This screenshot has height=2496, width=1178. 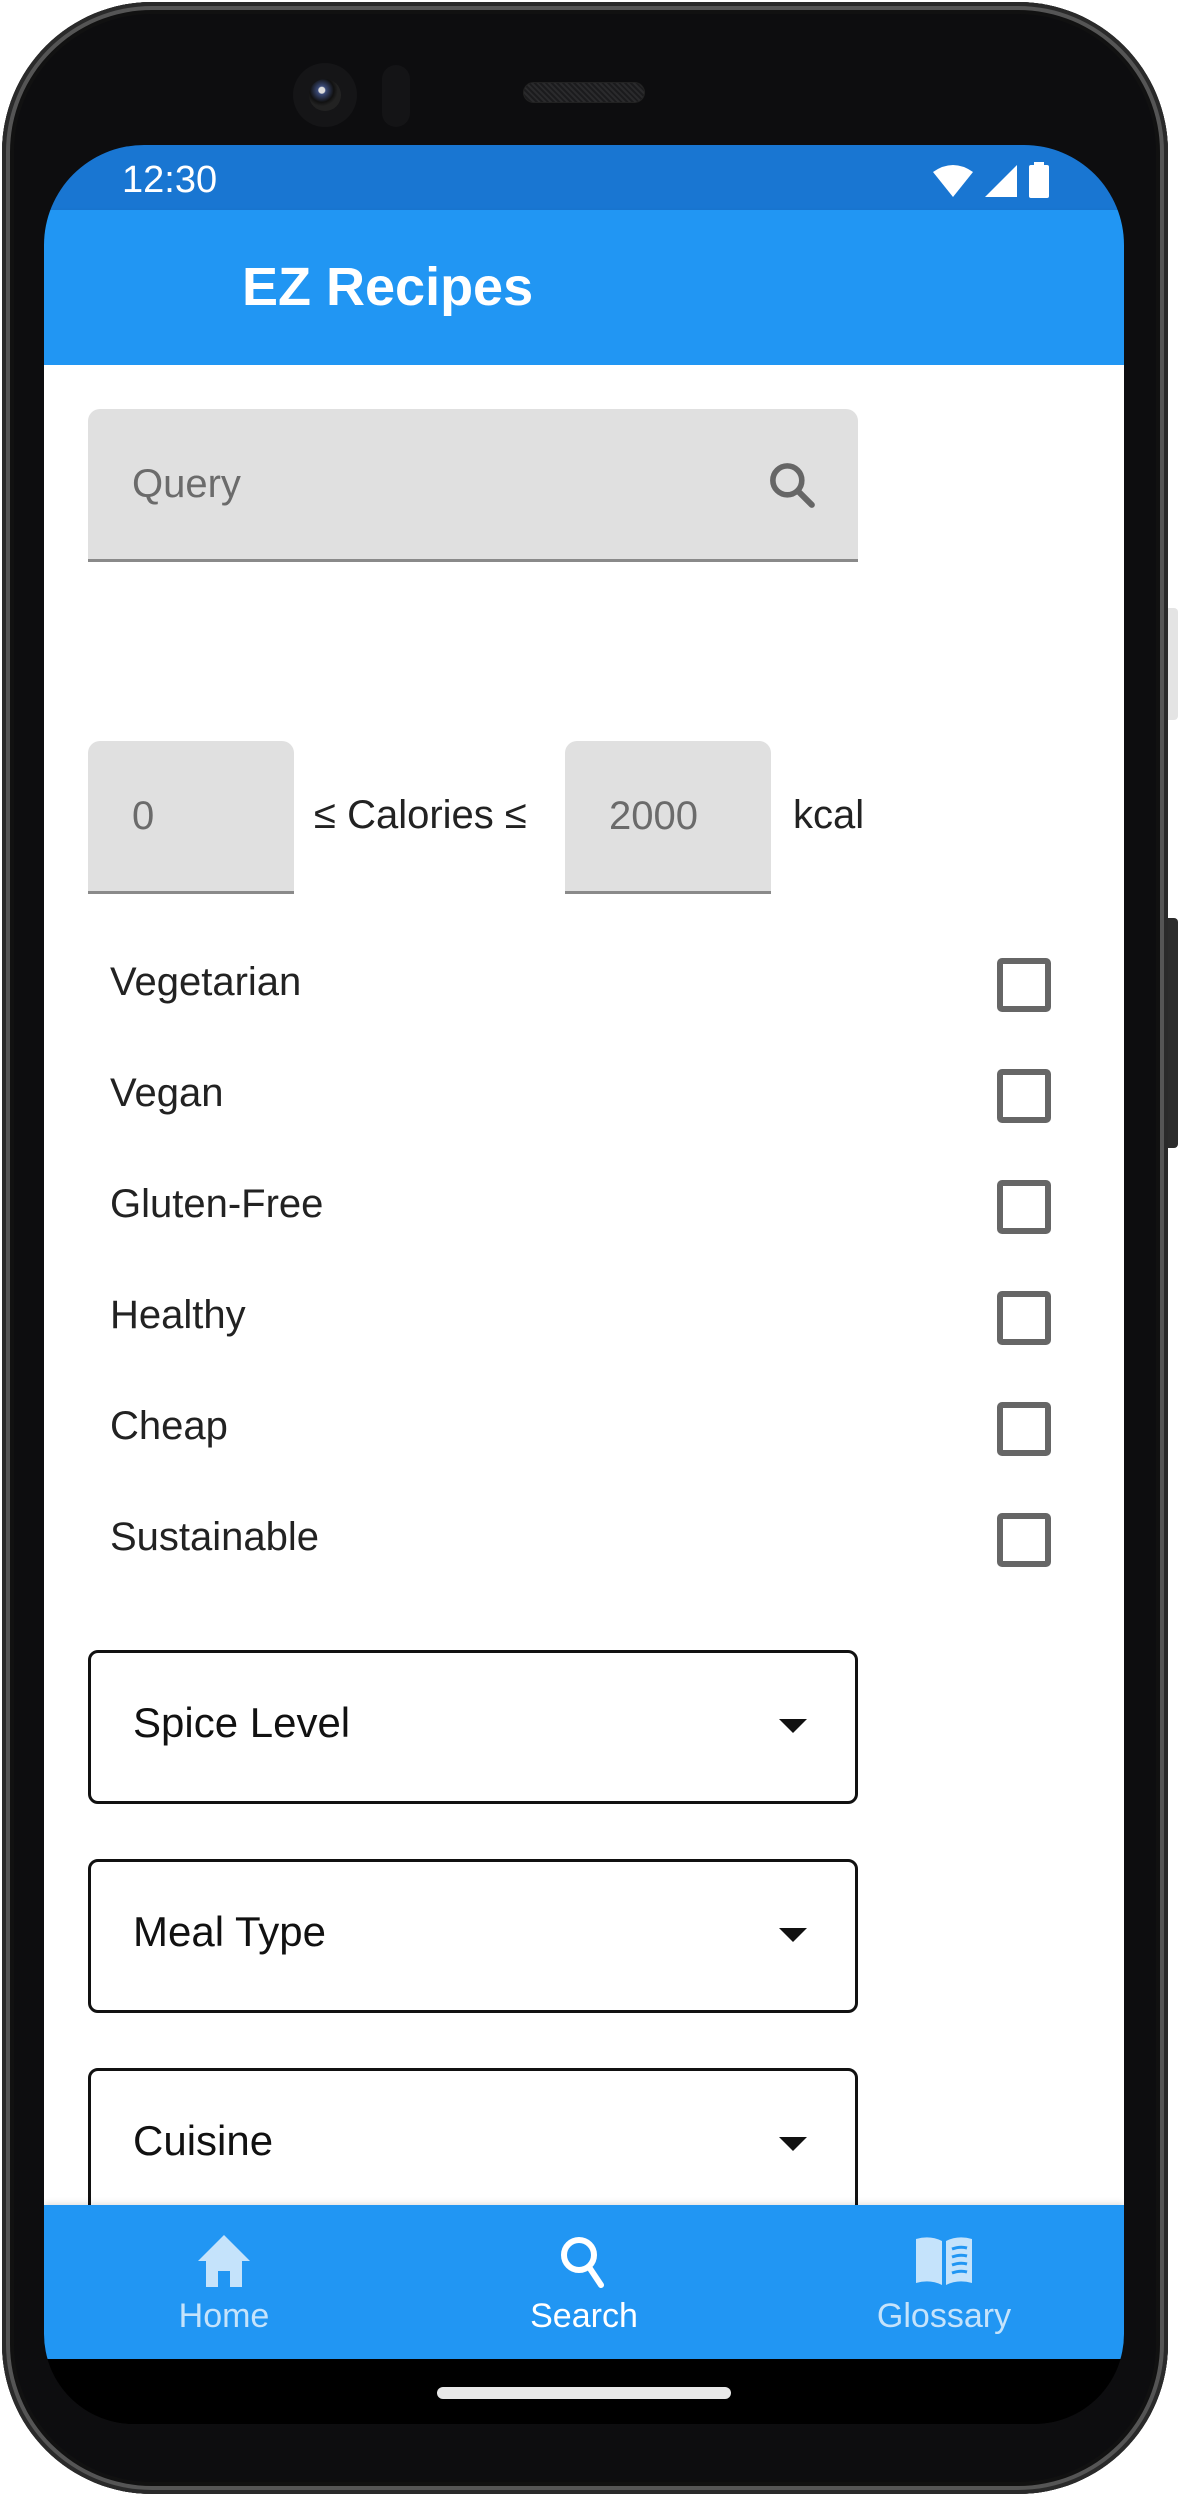 I want to click on filter-vegan: Vegan, so click(x=584, y=1101).